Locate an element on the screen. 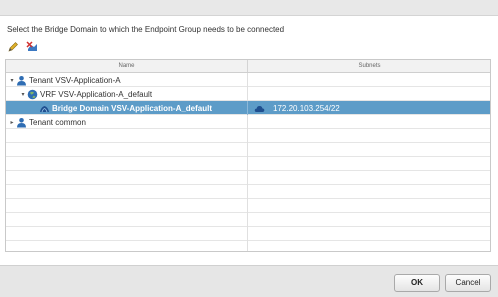 This screenshot has height=297, width=498. vrf-globe-icon is located at coordinates (32, 94).